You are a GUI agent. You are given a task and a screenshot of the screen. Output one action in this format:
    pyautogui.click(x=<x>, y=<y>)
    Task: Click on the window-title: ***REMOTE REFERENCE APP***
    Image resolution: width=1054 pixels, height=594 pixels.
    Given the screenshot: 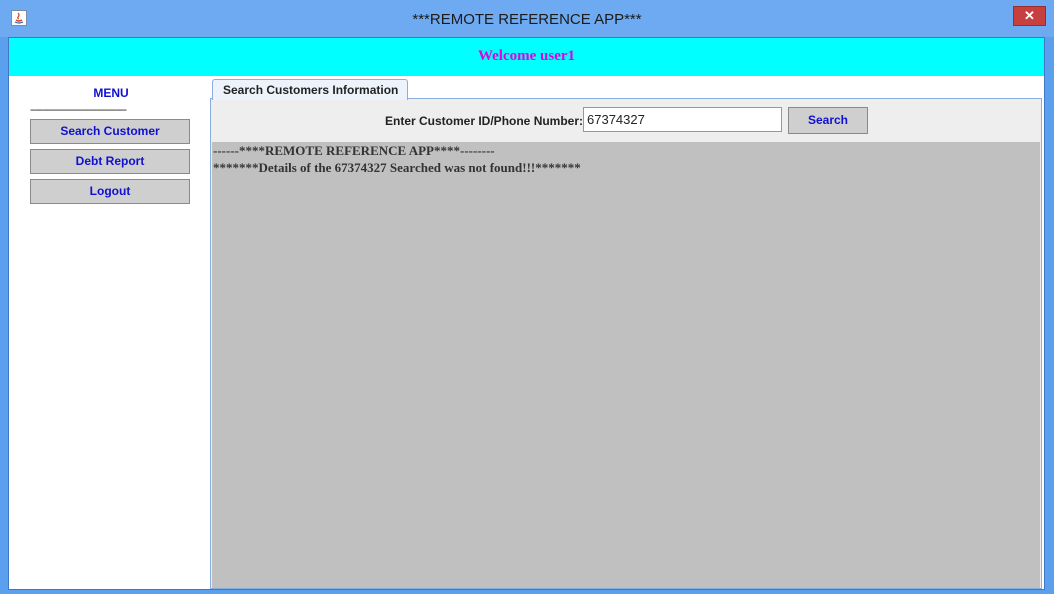 What is the action you would take?
    pyautogui.click(x=527, y=19)
    